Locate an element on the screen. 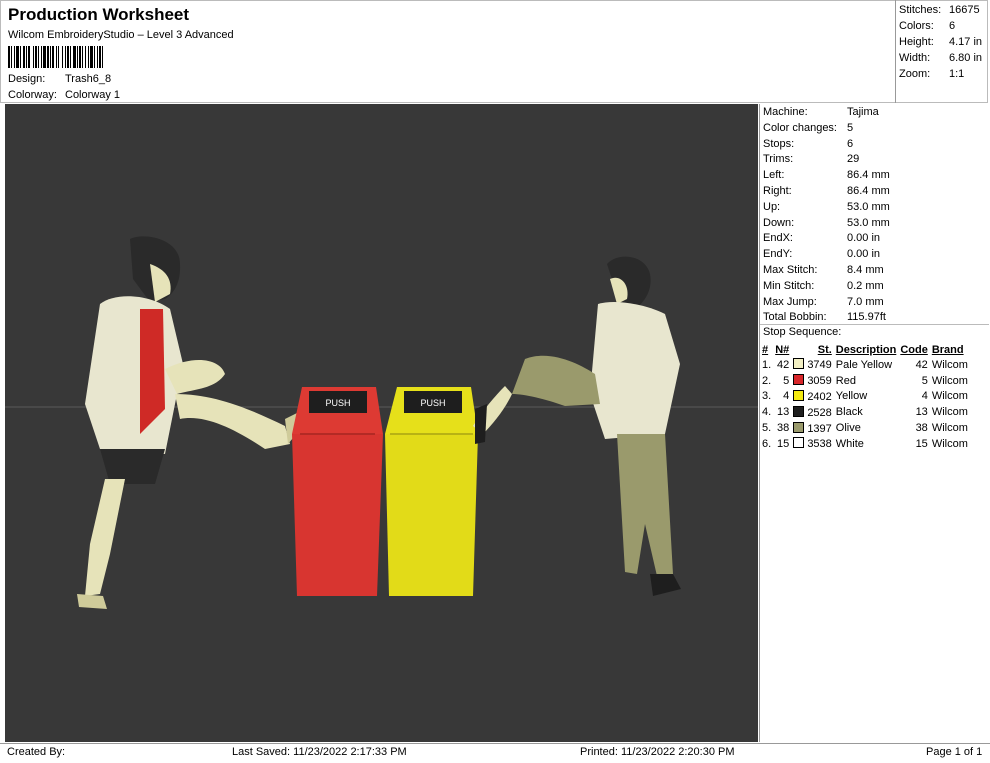 The width and height of the screenshot is (990, 763). stop-number: 4. is located at coordinates (767, 412).